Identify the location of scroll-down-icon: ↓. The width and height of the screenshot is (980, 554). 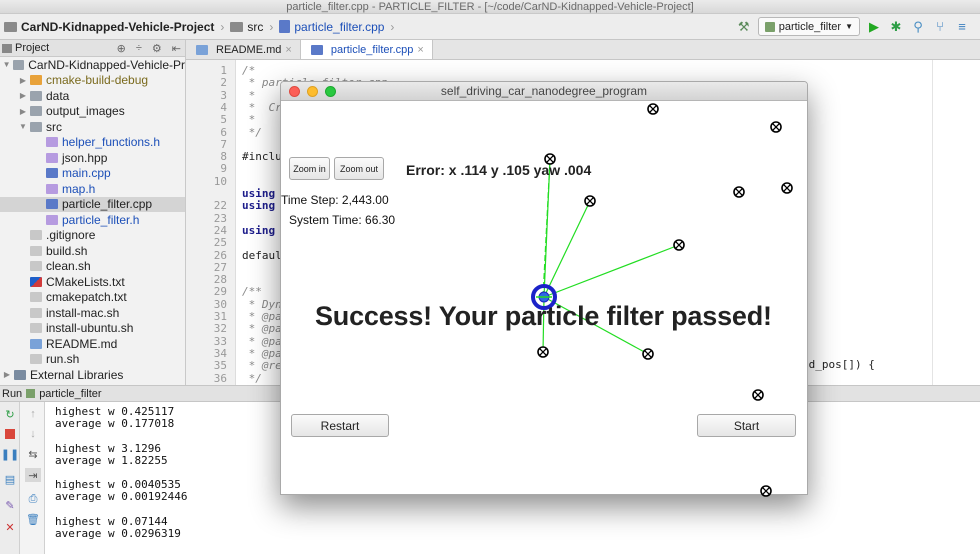
(33, 434).